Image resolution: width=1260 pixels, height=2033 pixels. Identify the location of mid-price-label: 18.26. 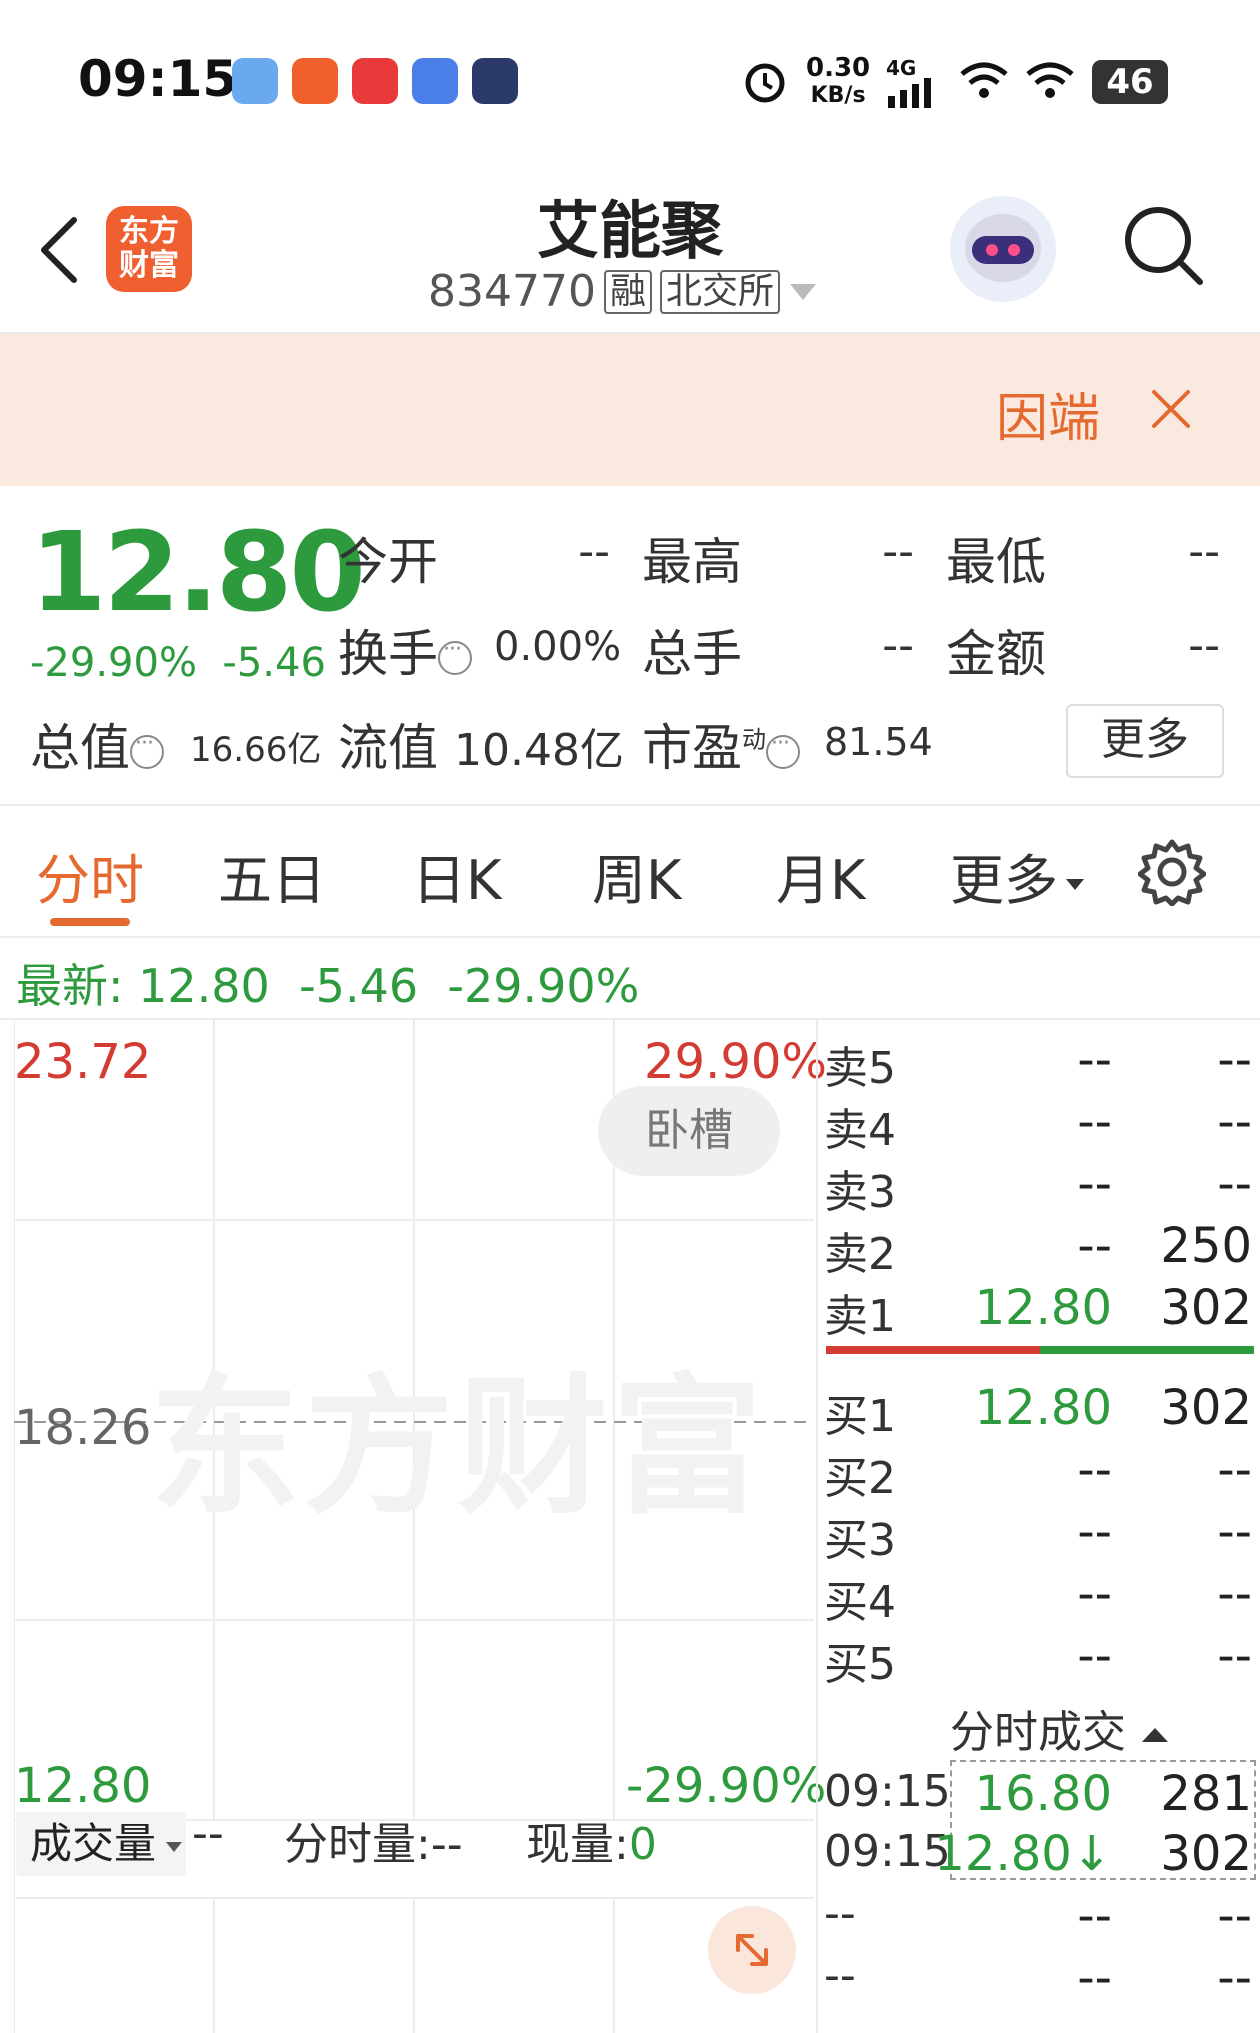
(83, 1428).